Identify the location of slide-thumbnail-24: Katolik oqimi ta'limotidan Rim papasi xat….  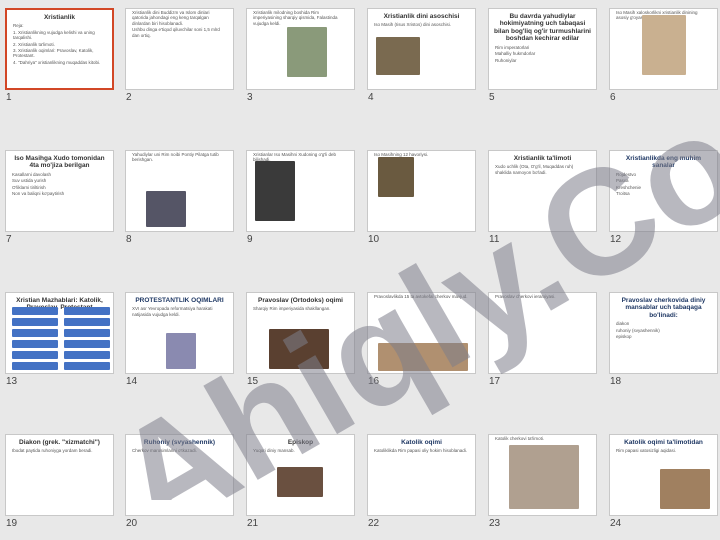
(661, 481).